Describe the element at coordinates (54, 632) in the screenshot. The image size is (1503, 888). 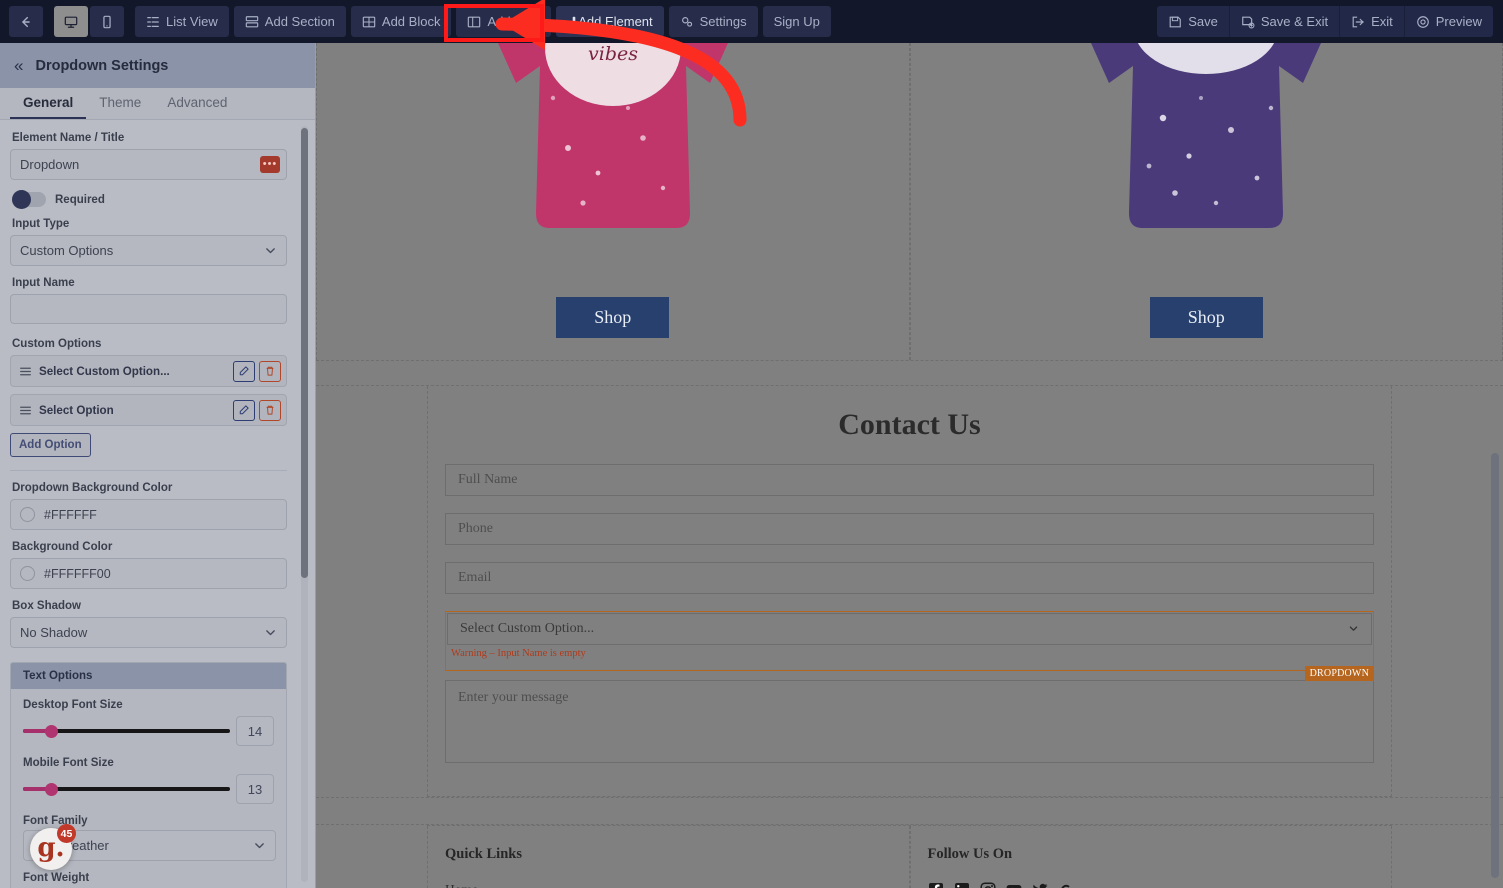
I see `box-shadow-value: No Shadow` at that location.